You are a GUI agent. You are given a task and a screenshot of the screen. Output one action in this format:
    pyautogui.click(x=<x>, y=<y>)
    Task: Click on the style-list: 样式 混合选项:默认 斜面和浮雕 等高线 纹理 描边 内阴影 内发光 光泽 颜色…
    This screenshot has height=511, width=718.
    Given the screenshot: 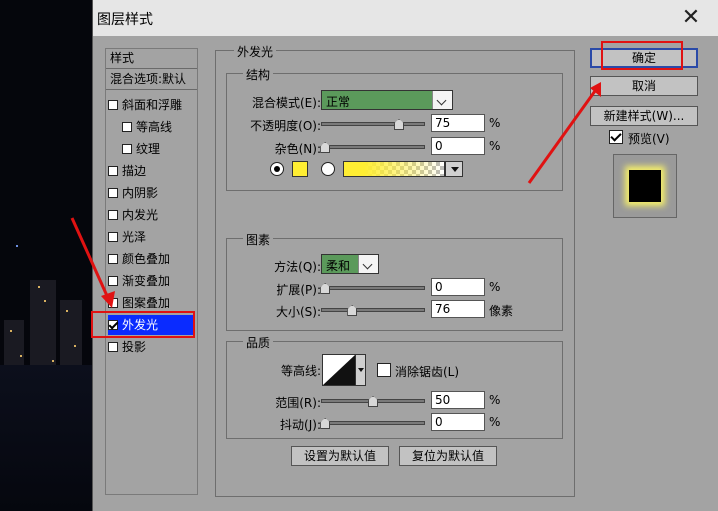 What is the action you would take?
    pyautogui.click(x=151, y=271)
    